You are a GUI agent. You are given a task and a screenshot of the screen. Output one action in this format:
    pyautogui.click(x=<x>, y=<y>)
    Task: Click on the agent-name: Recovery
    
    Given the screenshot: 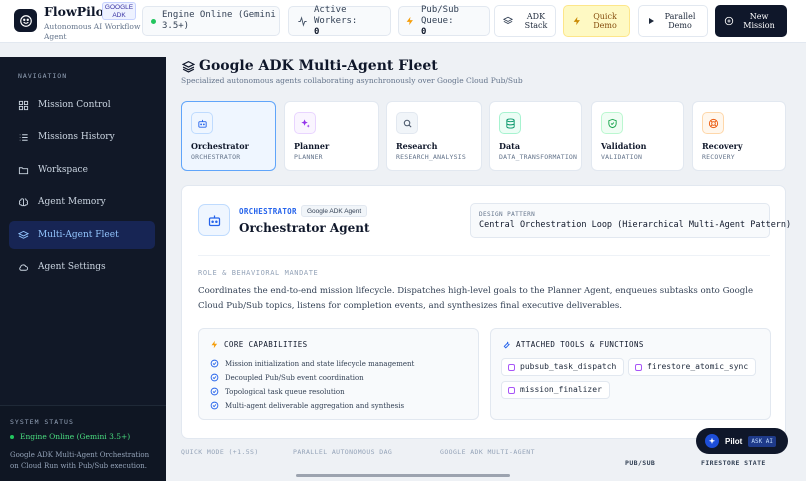 What is the action you would take?
    pyautogui.click(x=722, y=146)
    